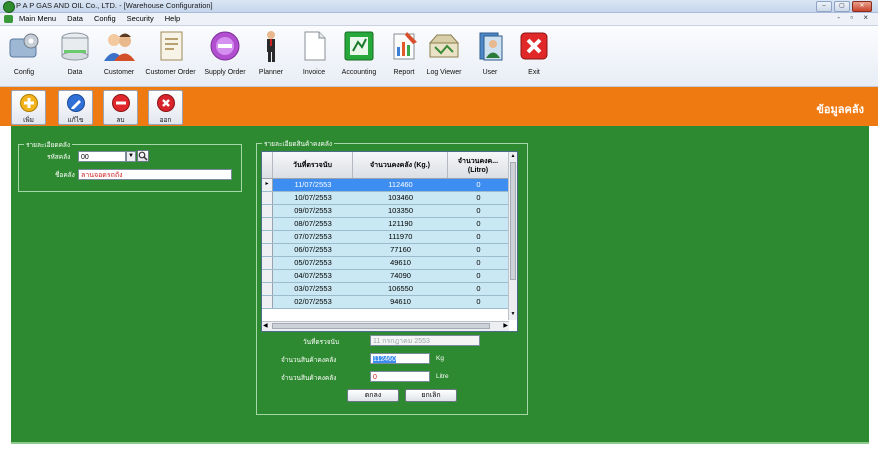 This screenshot has height=450, width=878. Describe the element at coordinates (400, 376) in the screenshot. I see `litre-input: 0` at that location.